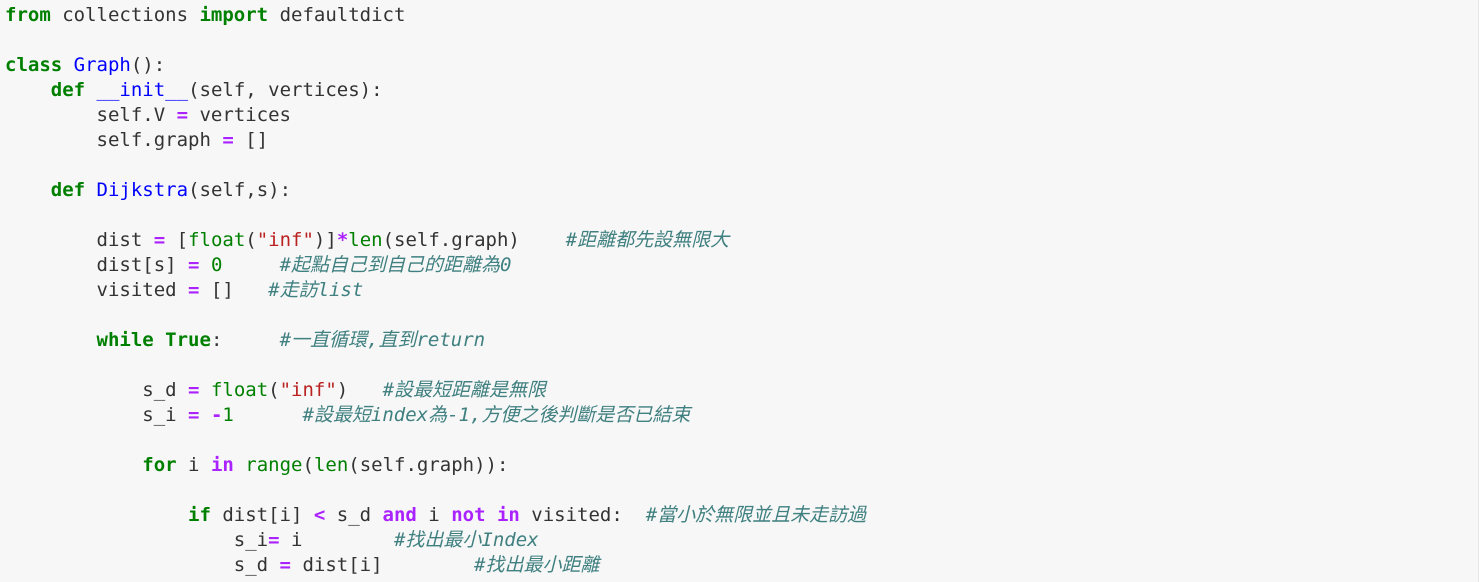 This screenshot has width=1479, height=582. What do you see at coordinates (142, 90) in the screenshot?
I see `code-token: __init__` at bounding box center [142, 90].